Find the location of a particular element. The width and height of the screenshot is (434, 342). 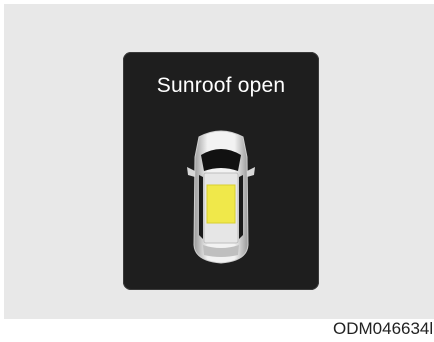

figure-code: ODM046634l is located at coordinates (383, 328).